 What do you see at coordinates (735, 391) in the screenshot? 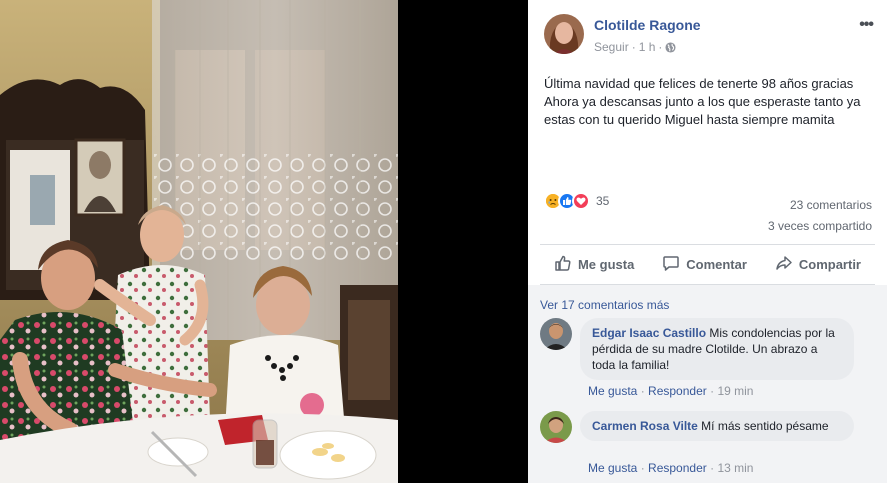
I see `comment-time: 19 min` at bounding box center [735, 391].